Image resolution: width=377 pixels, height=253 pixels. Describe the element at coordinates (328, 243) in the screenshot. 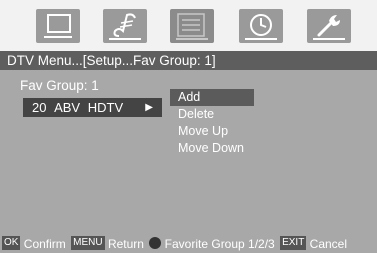

I see `exit-hint: Cancel` at that location.